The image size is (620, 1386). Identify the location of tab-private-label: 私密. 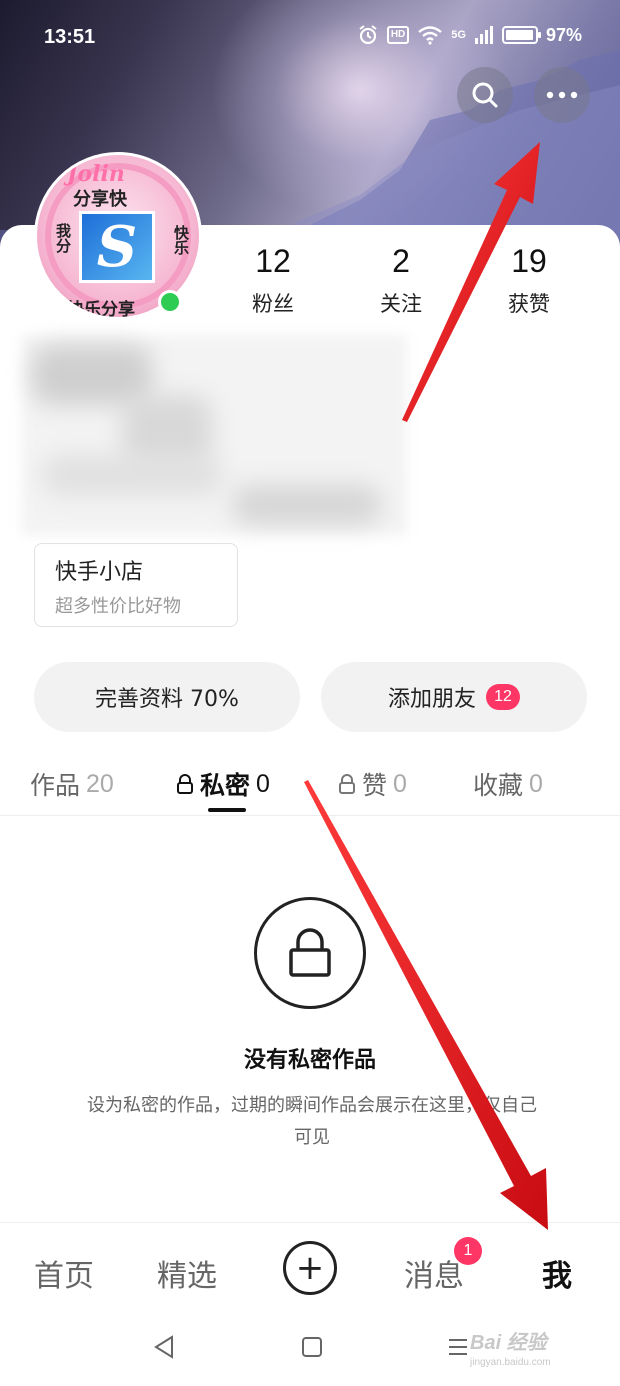
(225, 785).